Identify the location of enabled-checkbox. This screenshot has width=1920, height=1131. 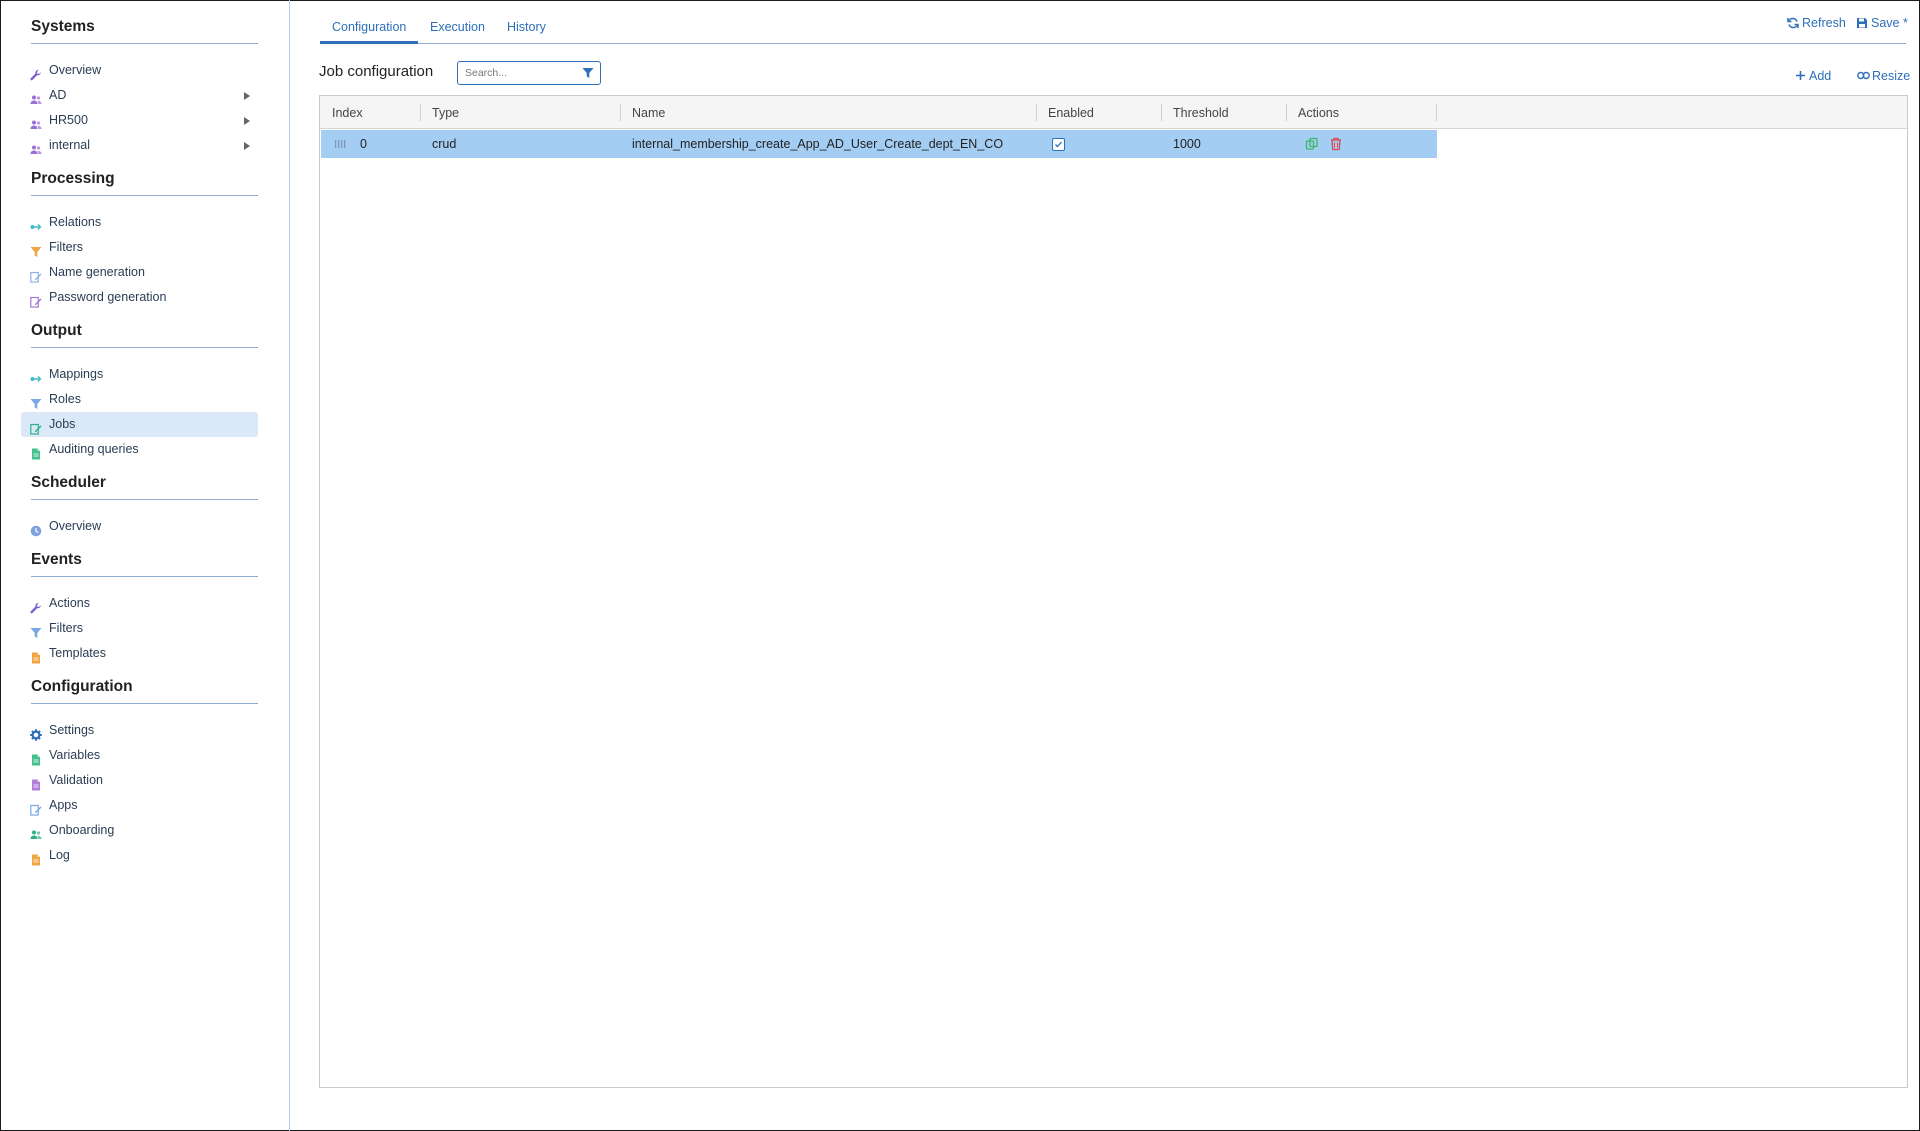
(1058, 144).